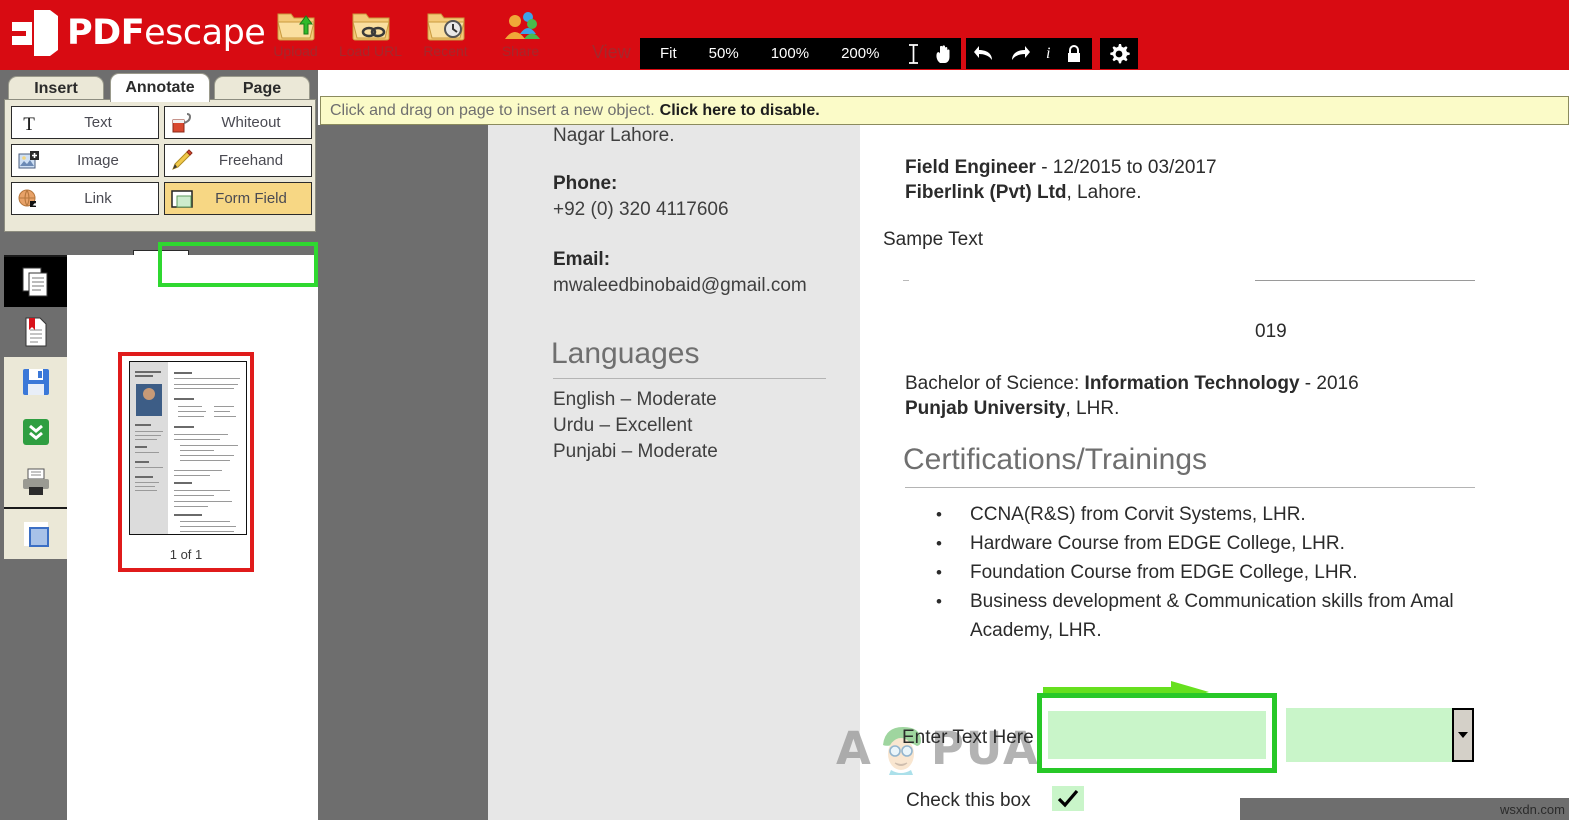  I want to click on tool-form-field-label: Form Field, so click(251, 198).